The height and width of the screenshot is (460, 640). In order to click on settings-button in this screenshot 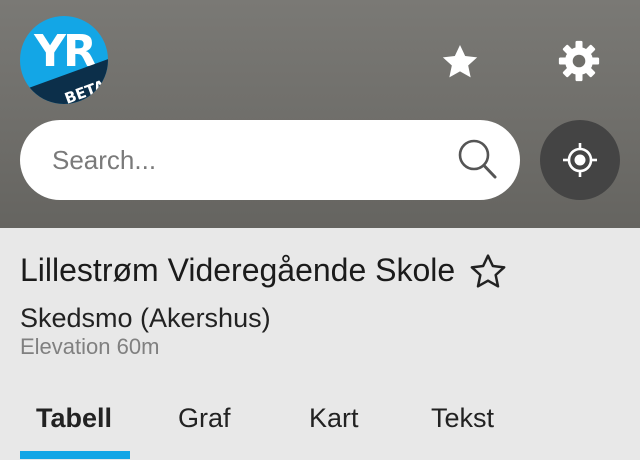, I will do `click(579, 61)`.